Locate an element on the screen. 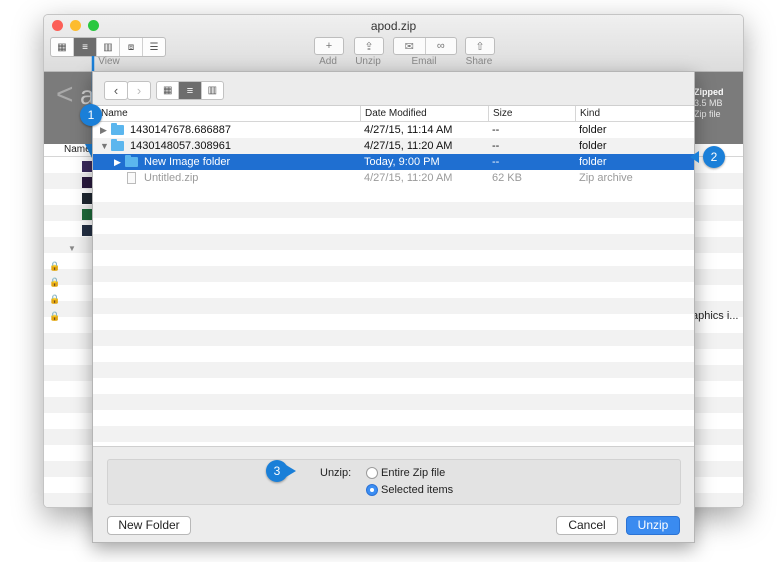 The width and height of the screenshot is (779, 562). share-icon: ⇧ is located at coordinates (480, 46).